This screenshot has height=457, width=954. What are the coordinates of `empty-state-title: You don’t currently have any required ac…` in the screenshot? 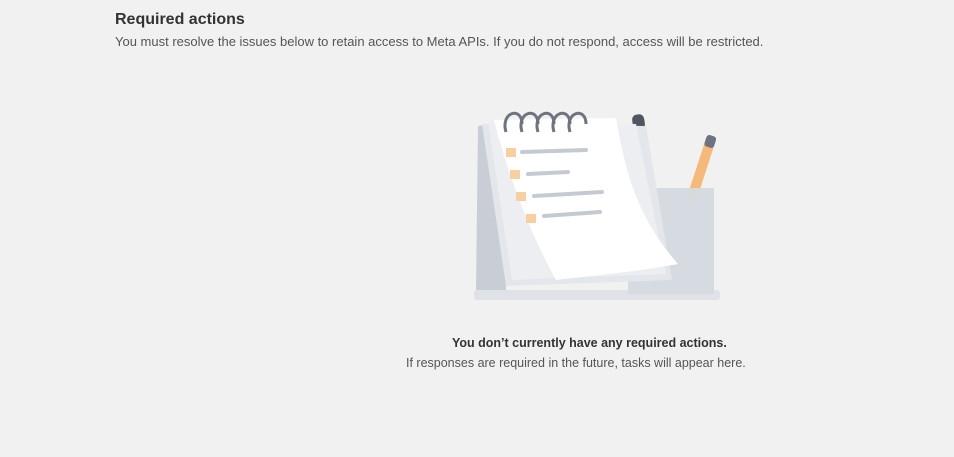 It's located at (589, 343).